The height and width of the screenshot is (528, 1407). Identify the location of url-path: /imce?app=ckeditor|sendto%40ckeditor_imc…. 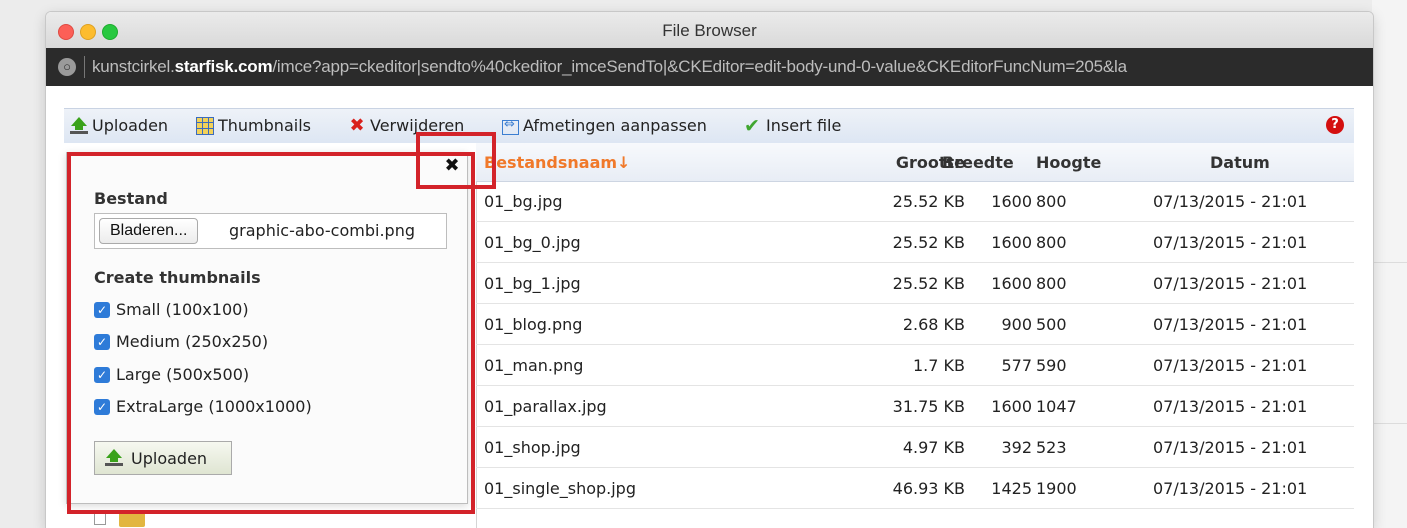
(699, 66).